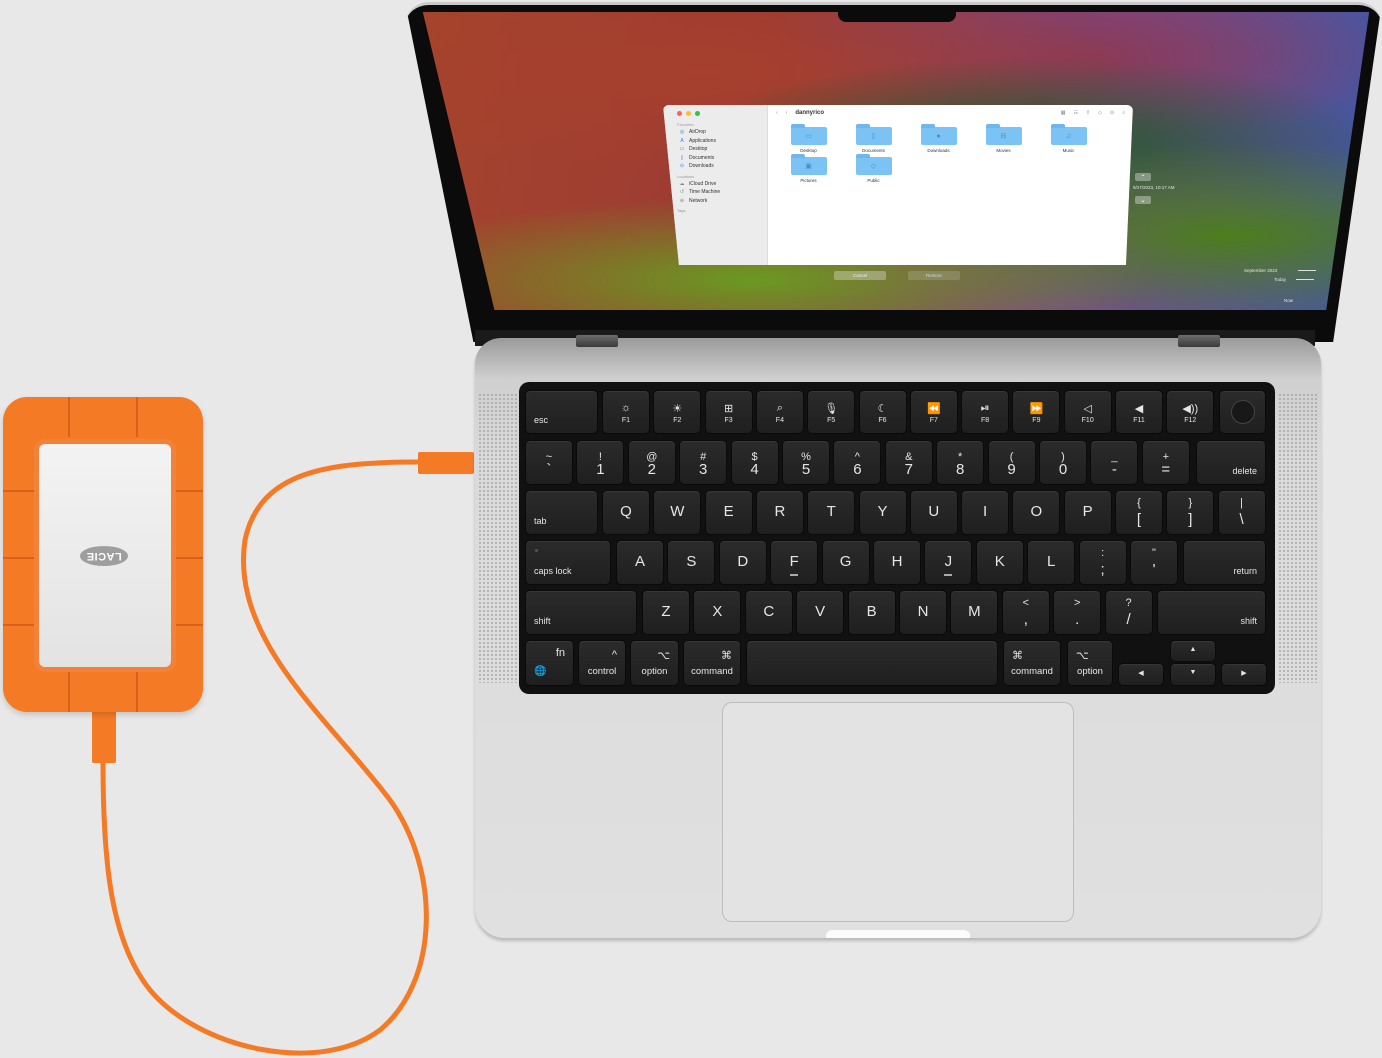  Describe the element at coordinates (1165, 462) in the screenshot. I see `key-number-12: + =` at that location.